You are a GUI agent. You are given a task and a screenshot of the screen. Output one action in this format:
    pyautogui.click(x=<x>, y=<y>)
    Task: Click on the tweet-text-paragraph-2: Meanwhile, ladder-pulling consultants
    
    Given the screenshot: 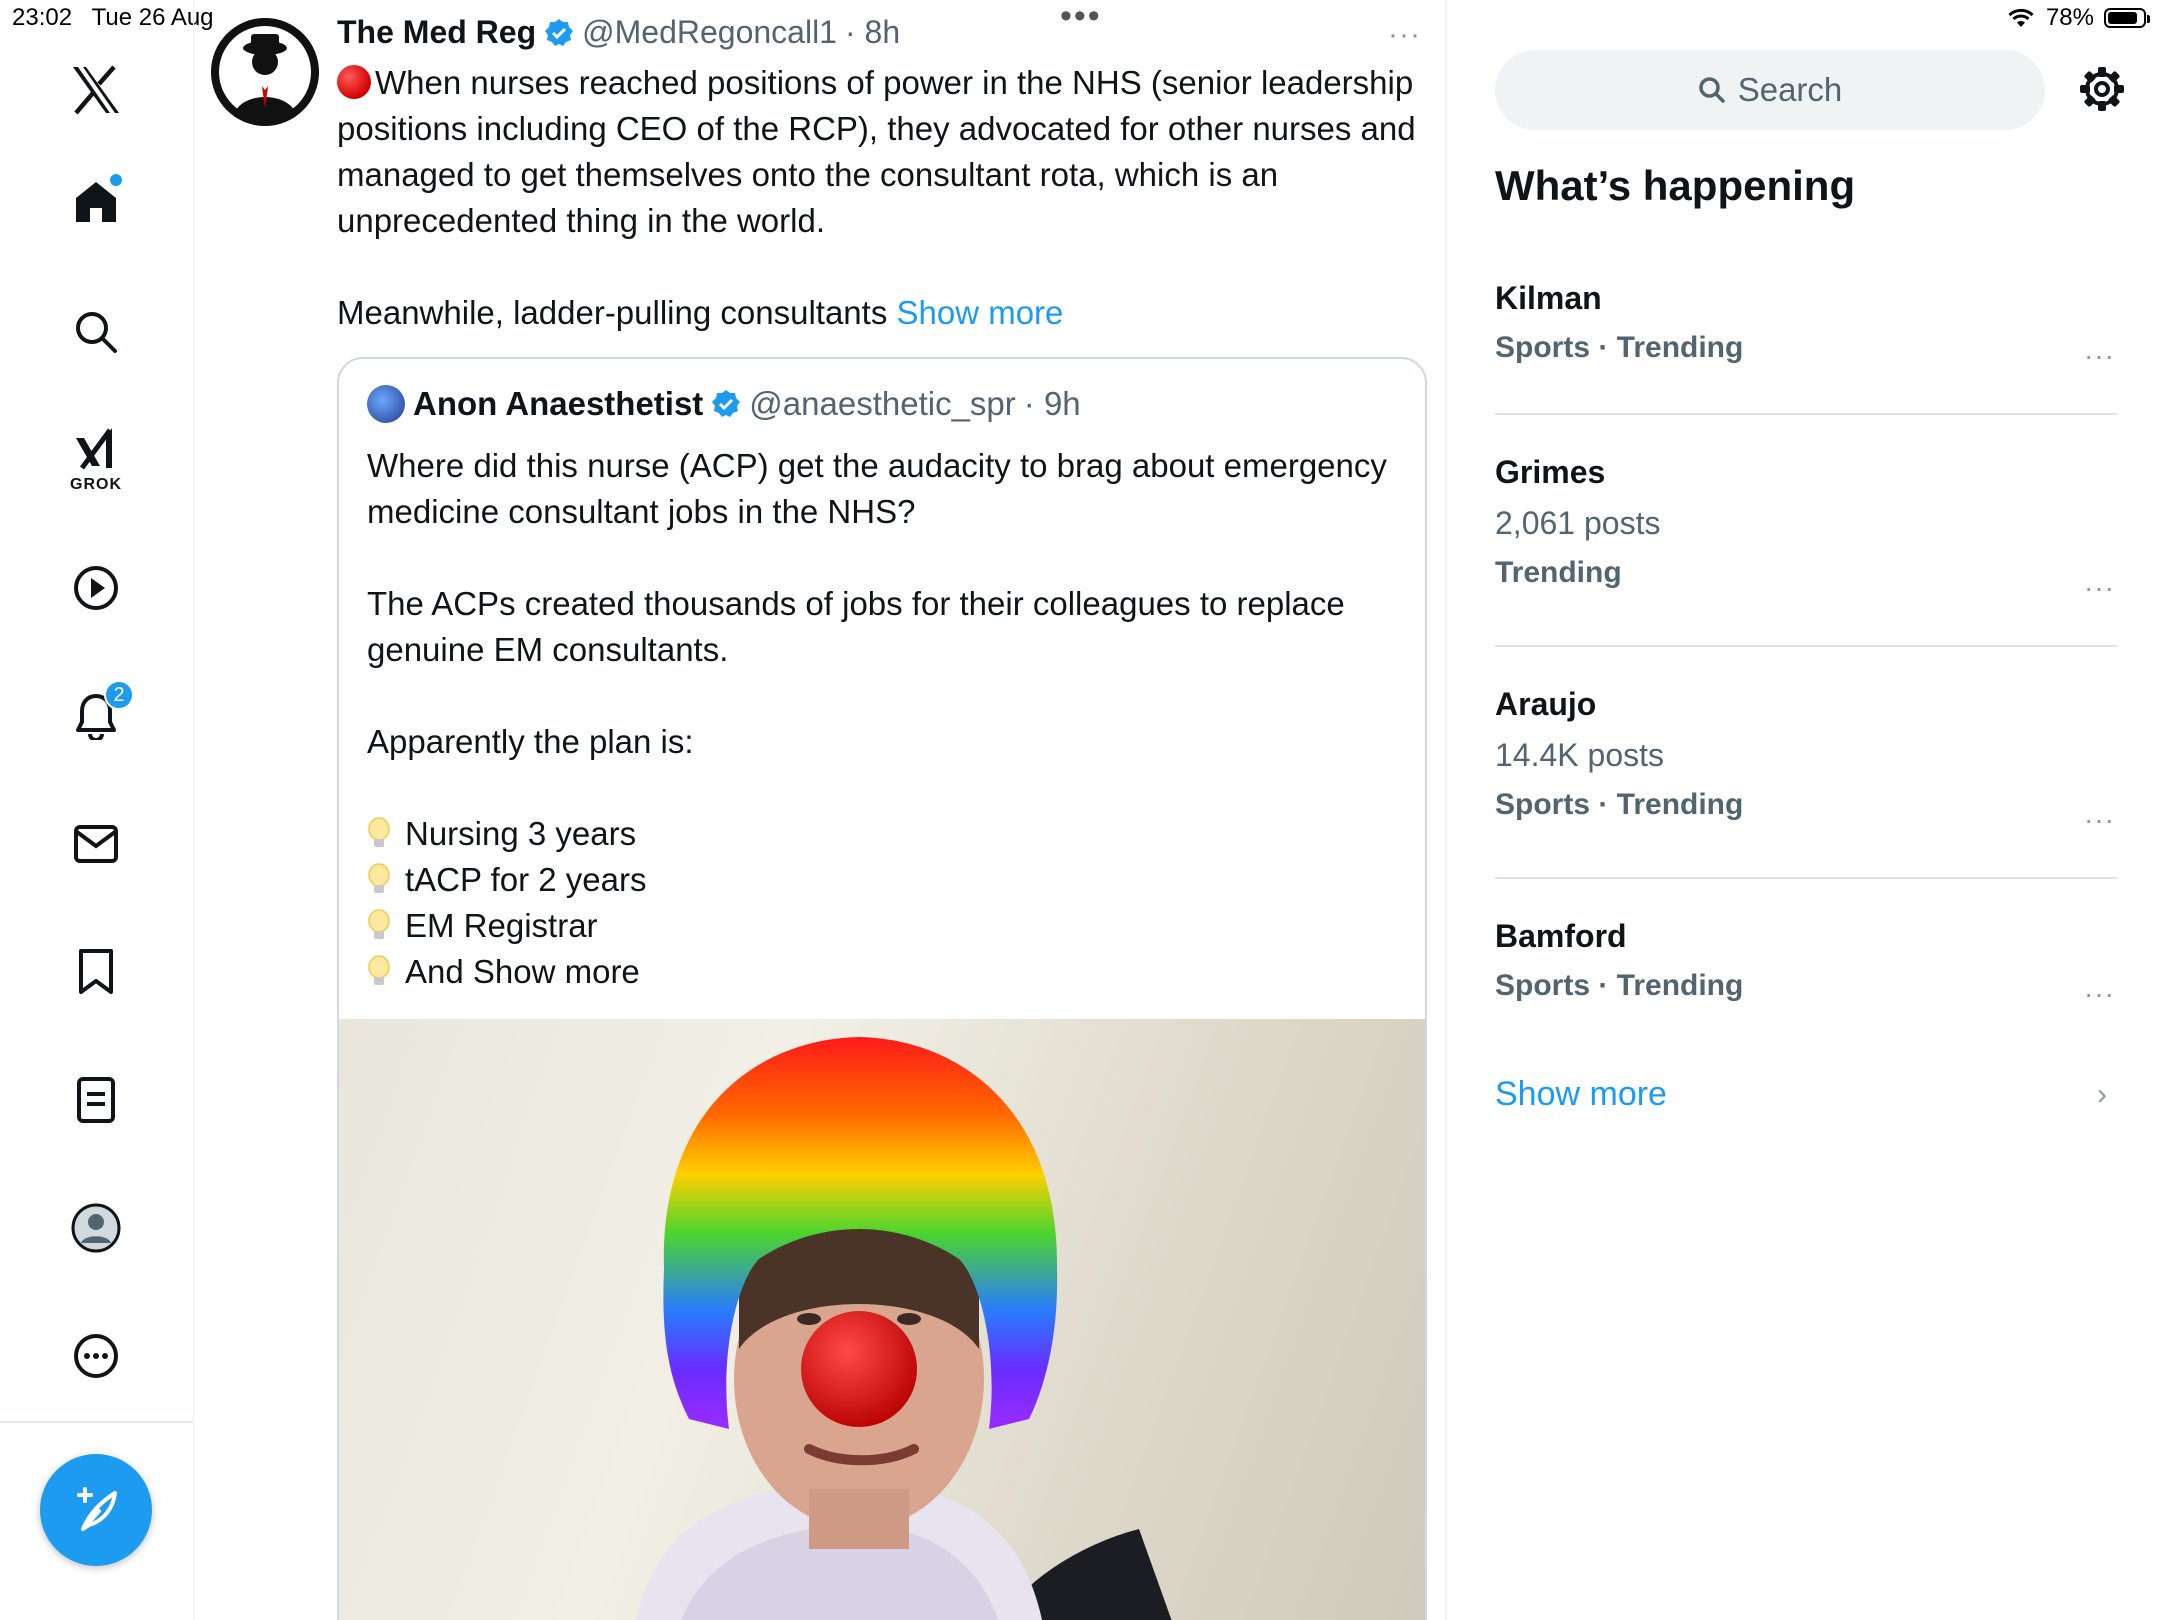 What is the action you would take?
    pyautogui.click(x=612, y=312)
    